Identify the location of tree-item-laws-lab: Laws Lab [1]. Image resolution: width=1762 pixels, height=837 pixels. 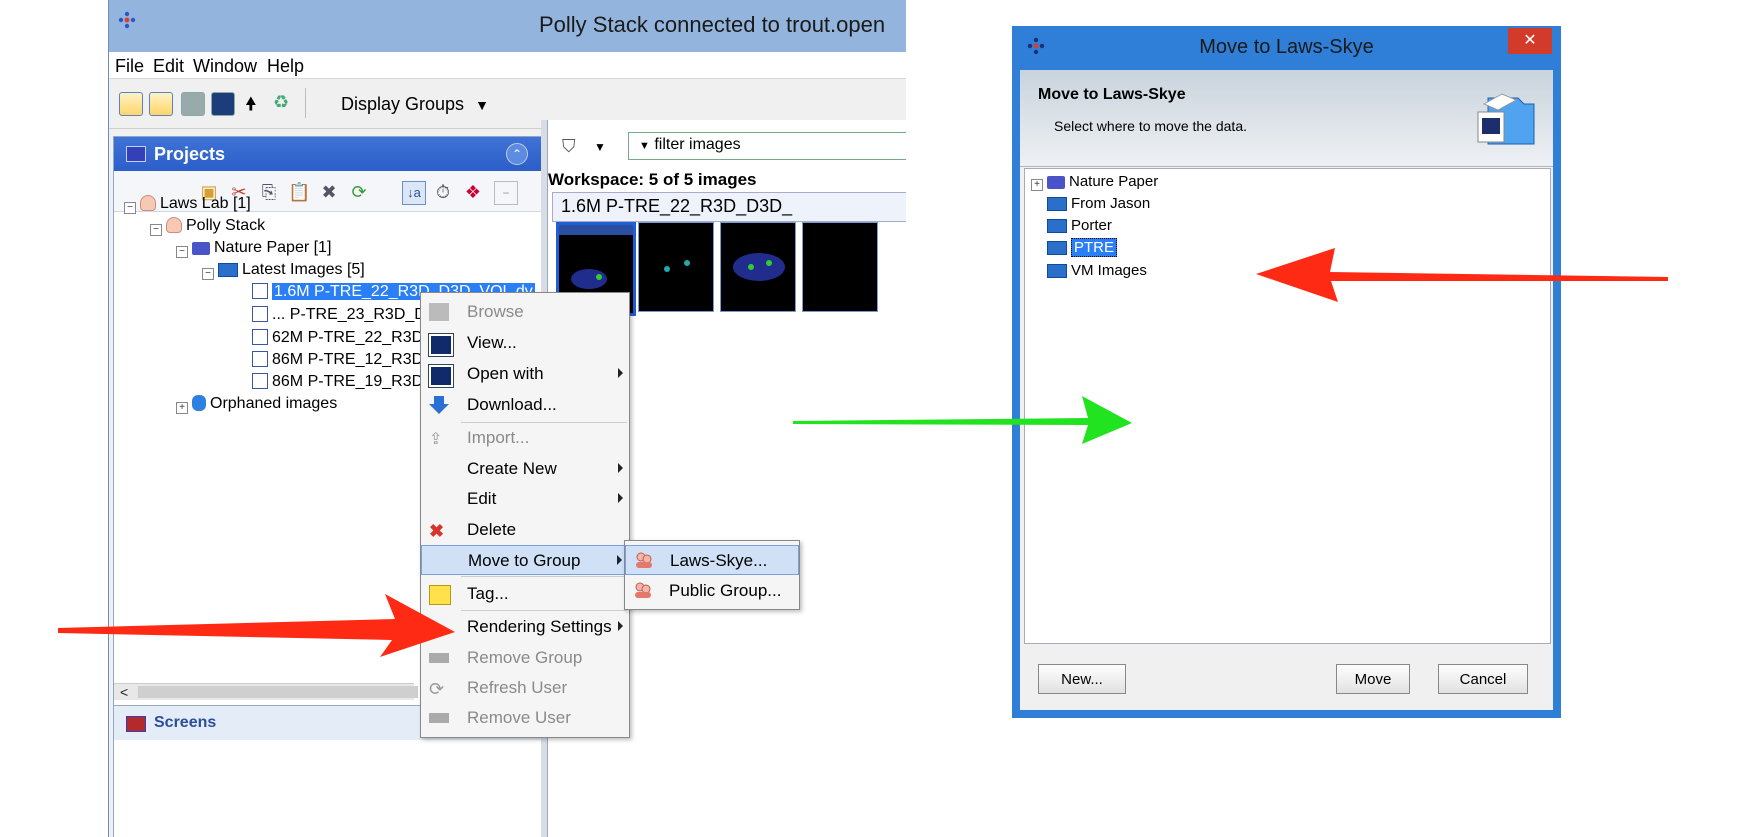
(195, 204).